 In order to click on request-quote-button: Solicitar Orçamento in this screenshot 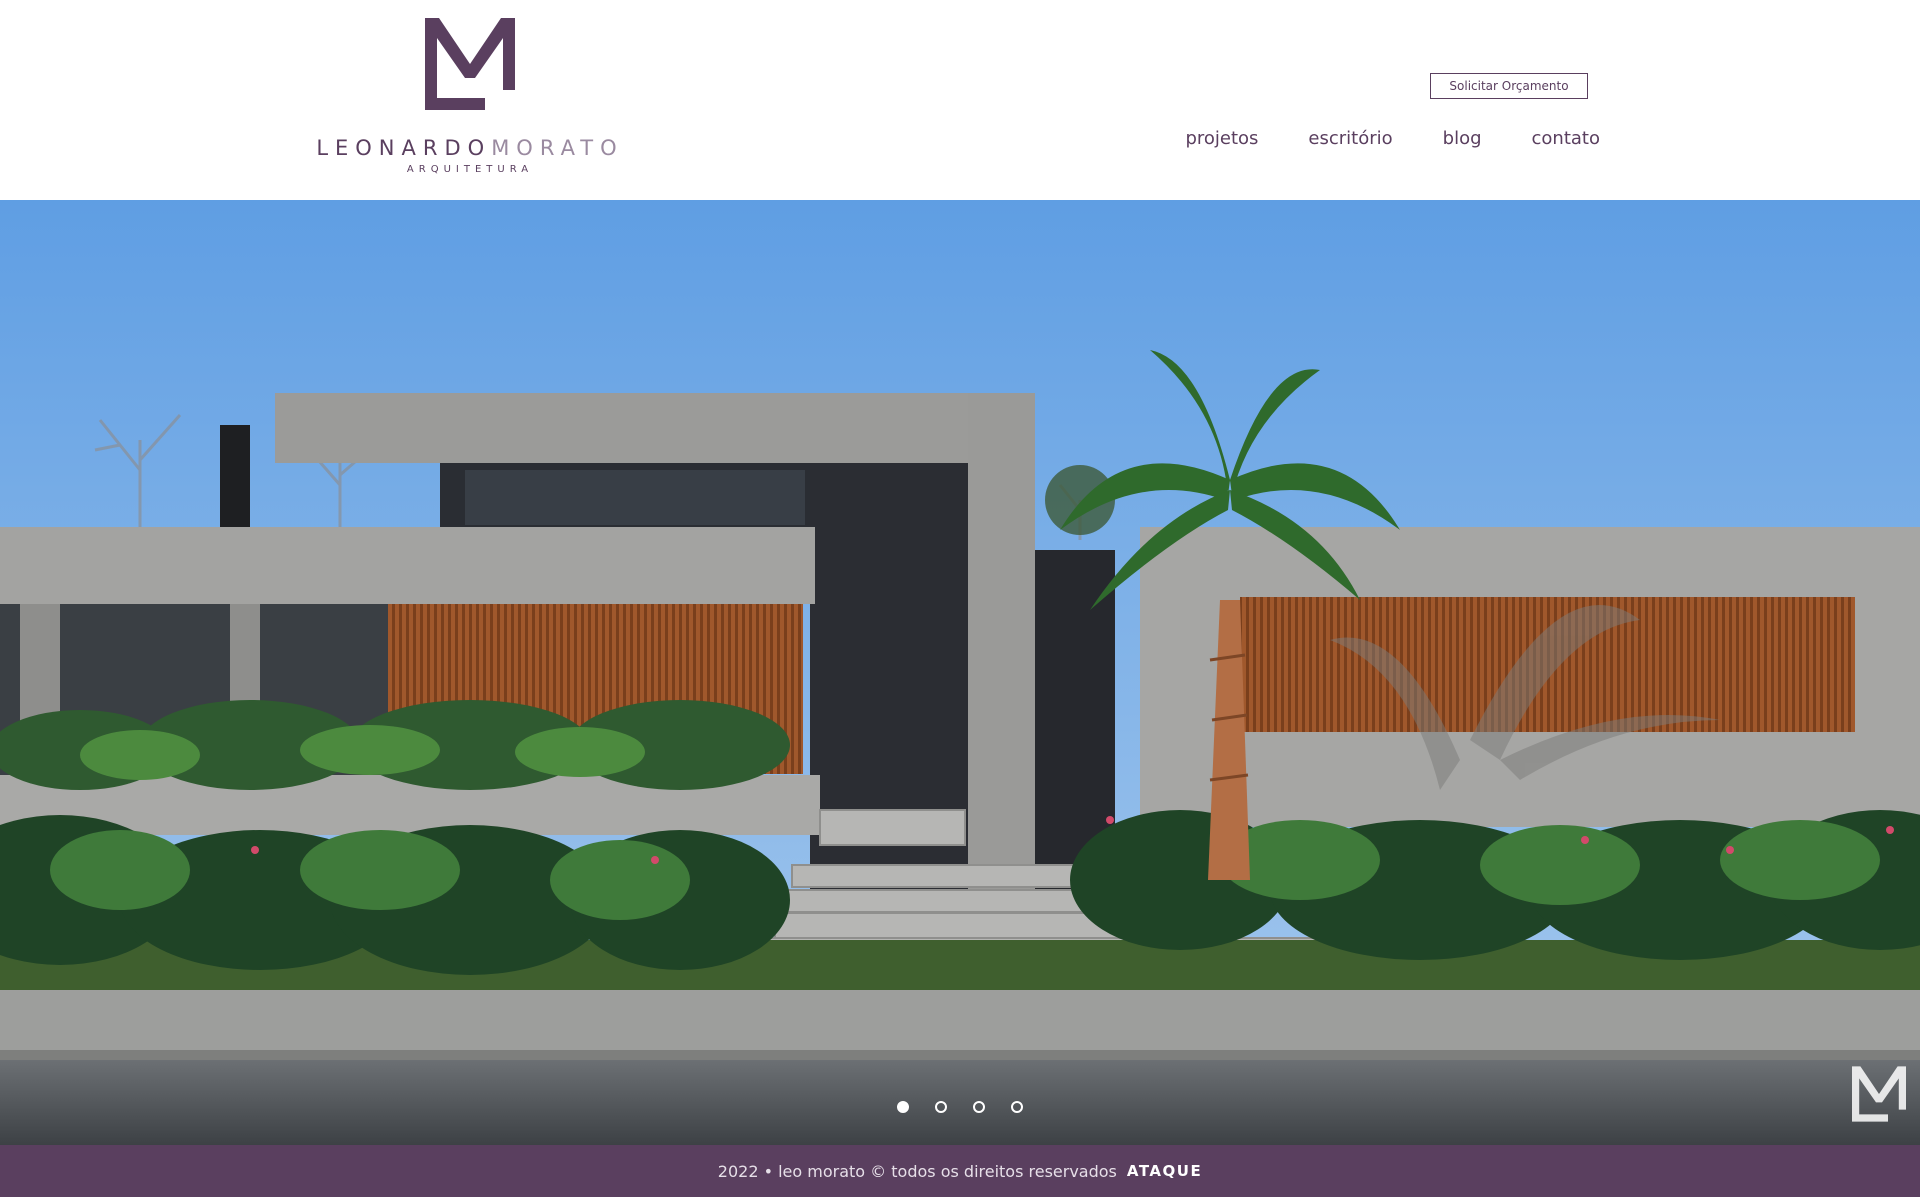, I will do `click(1509, 86)`.